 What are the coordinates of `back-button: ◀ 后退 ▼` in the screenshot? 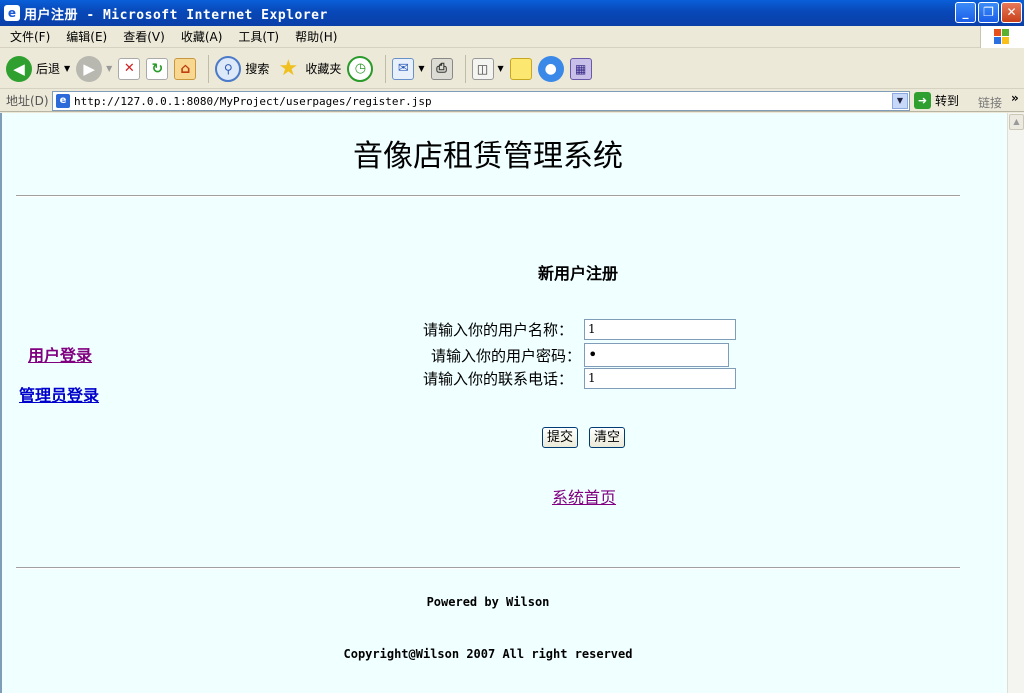 It's located at (38, 69).